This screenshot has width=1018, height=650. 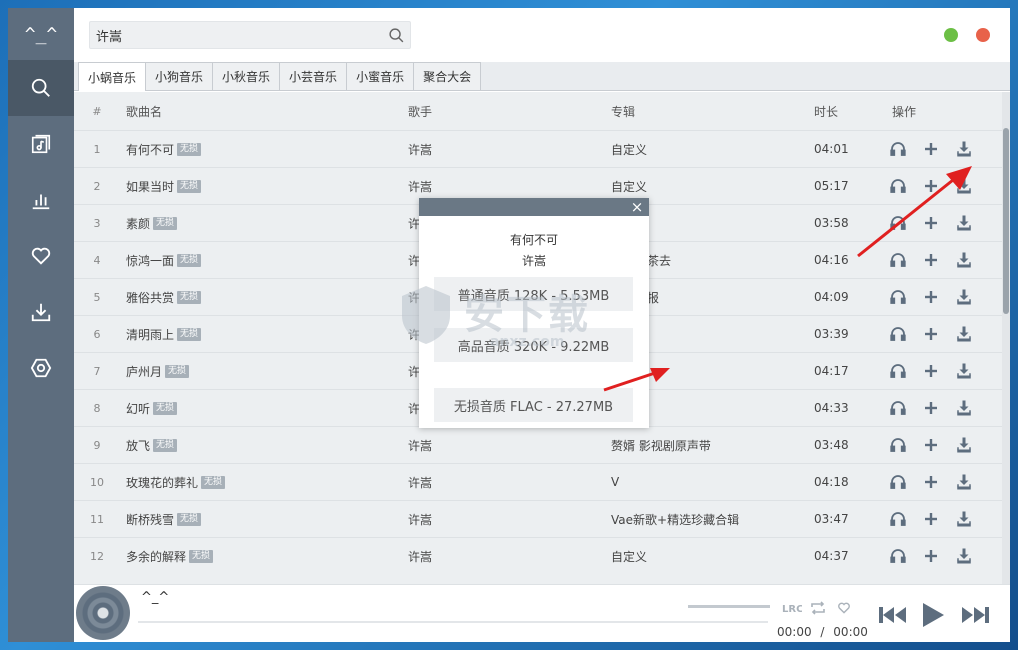 I want to click on volume-slider, so click(x=729, y=606).